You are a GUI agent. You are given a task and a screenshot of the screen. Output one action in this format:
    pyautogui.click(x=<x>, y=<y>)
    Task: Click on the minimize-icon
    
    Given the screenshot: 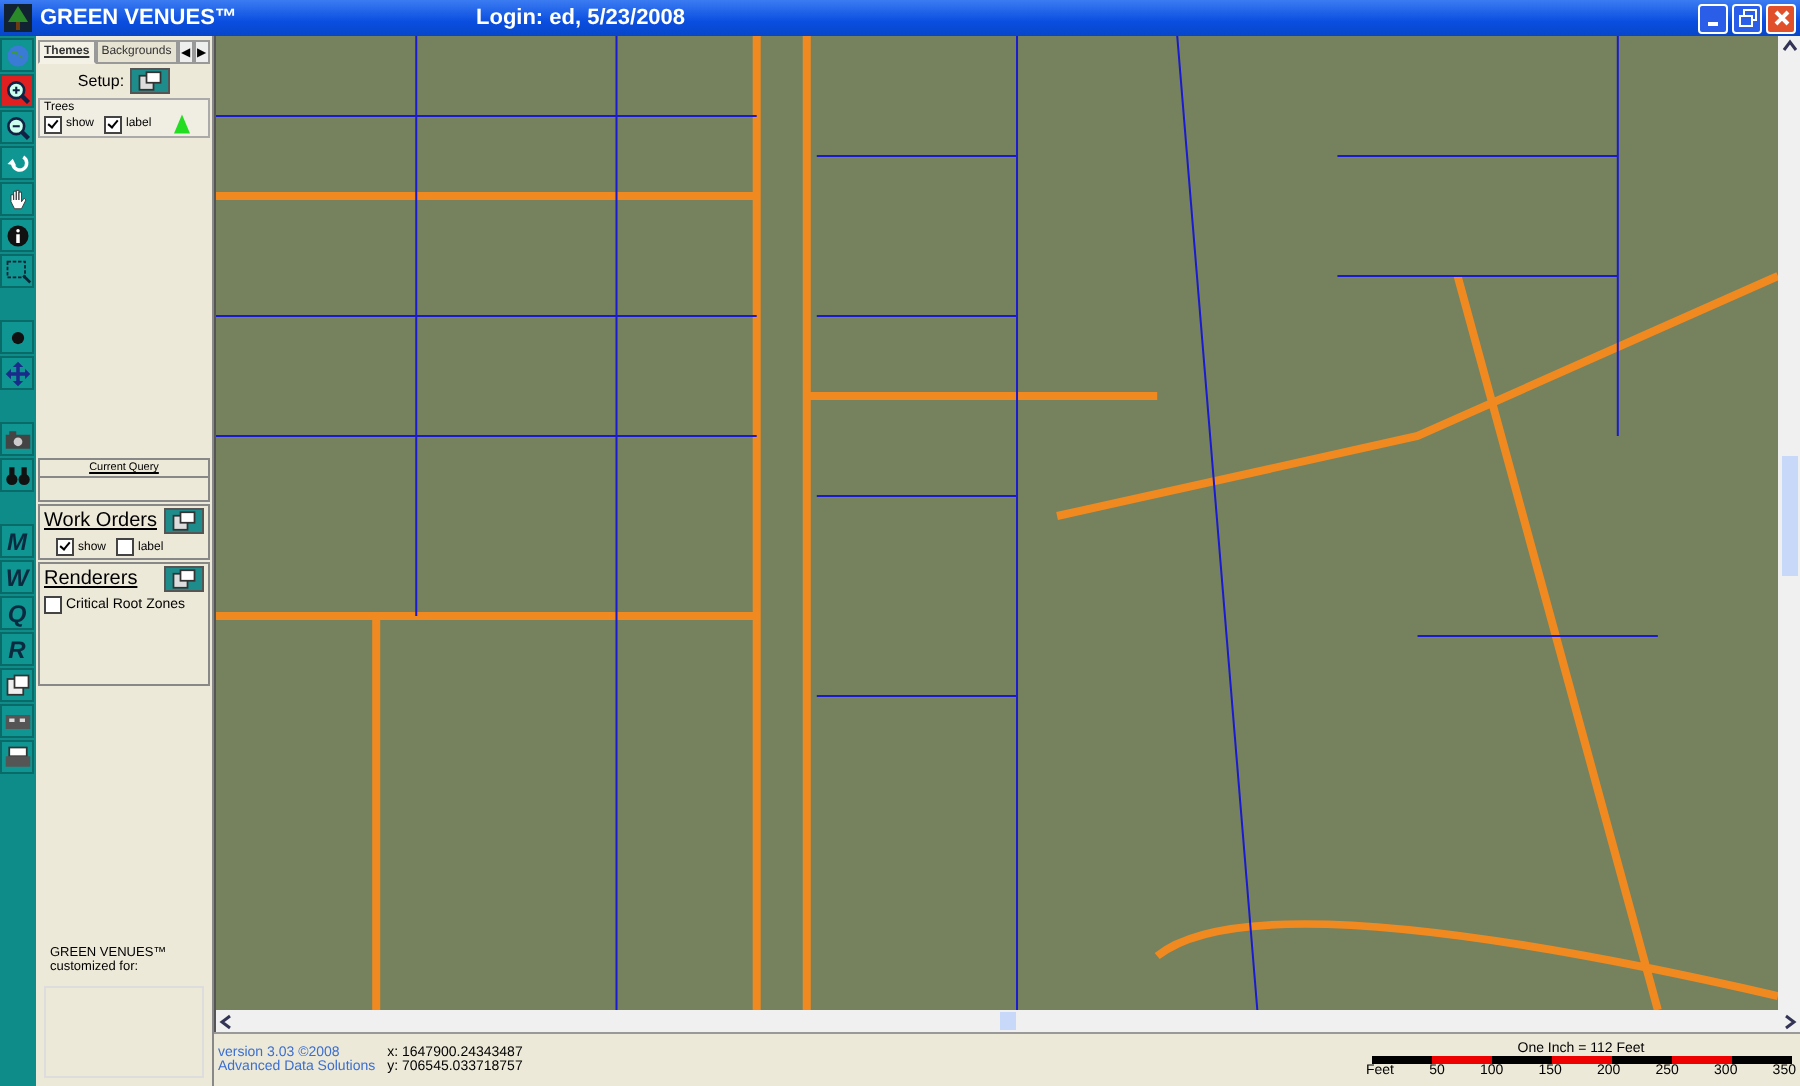 What is the action you would take?
    pyautogui.click(x=1713, y=23)
    